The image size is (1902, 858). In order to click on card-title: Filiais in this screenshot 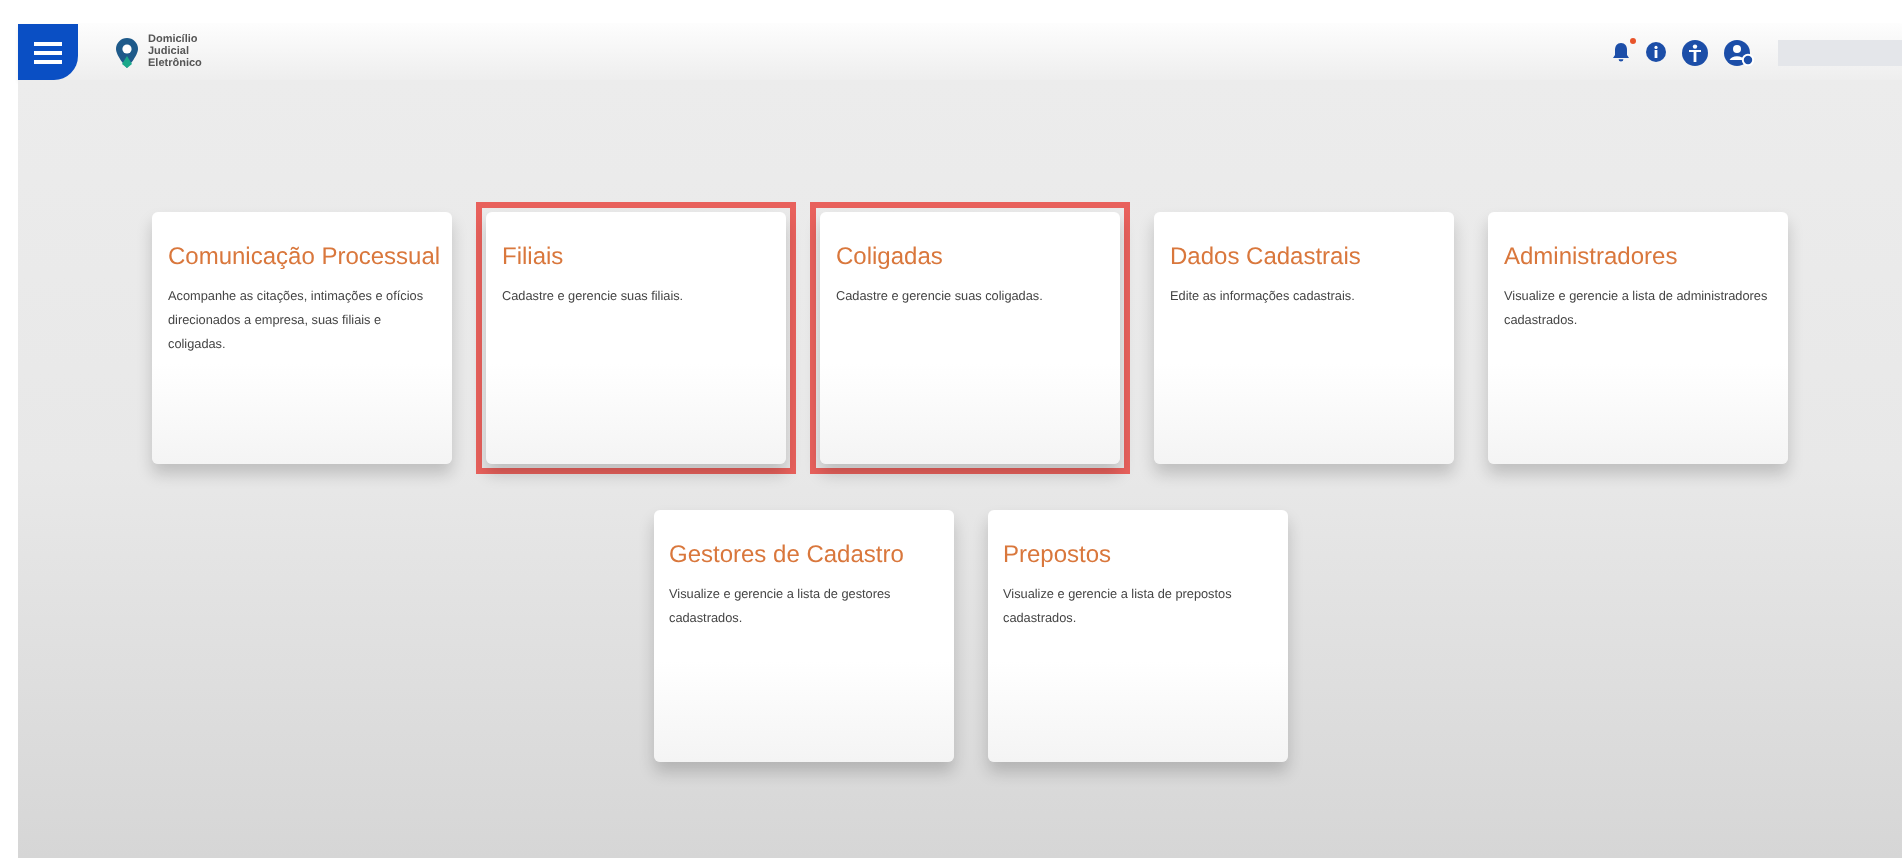, I will do `click(534, 256)`.